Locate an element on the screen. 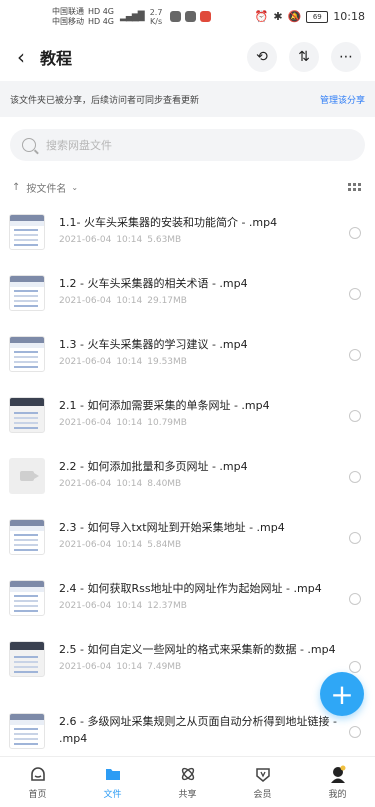  share-banner: 该文件夹已被分享，后续访问者可同步查看更新 管理该分享 is located at coordinates (187, 99).